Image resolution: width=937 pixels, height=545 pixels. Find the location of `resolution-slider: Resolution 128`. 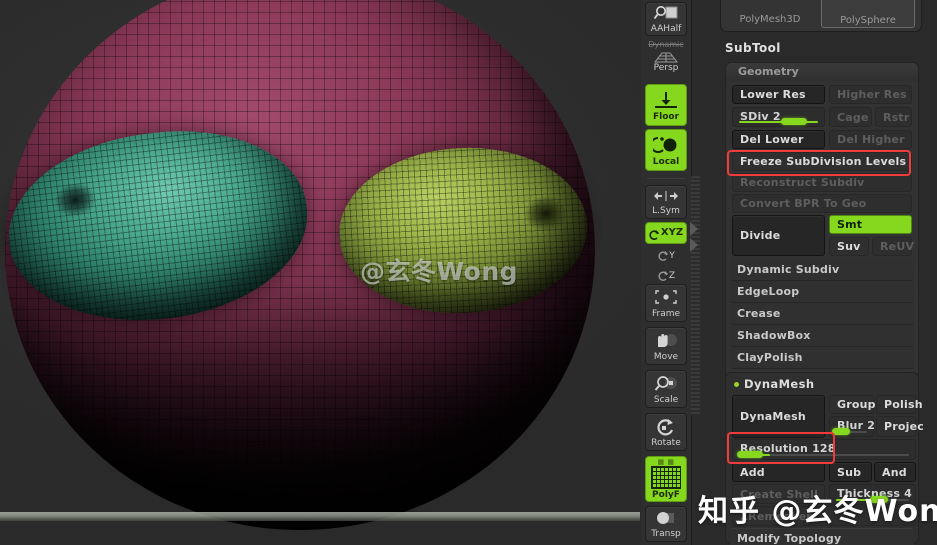

resolution-slider: Resolution 128 is located at coordinates (824, 449).